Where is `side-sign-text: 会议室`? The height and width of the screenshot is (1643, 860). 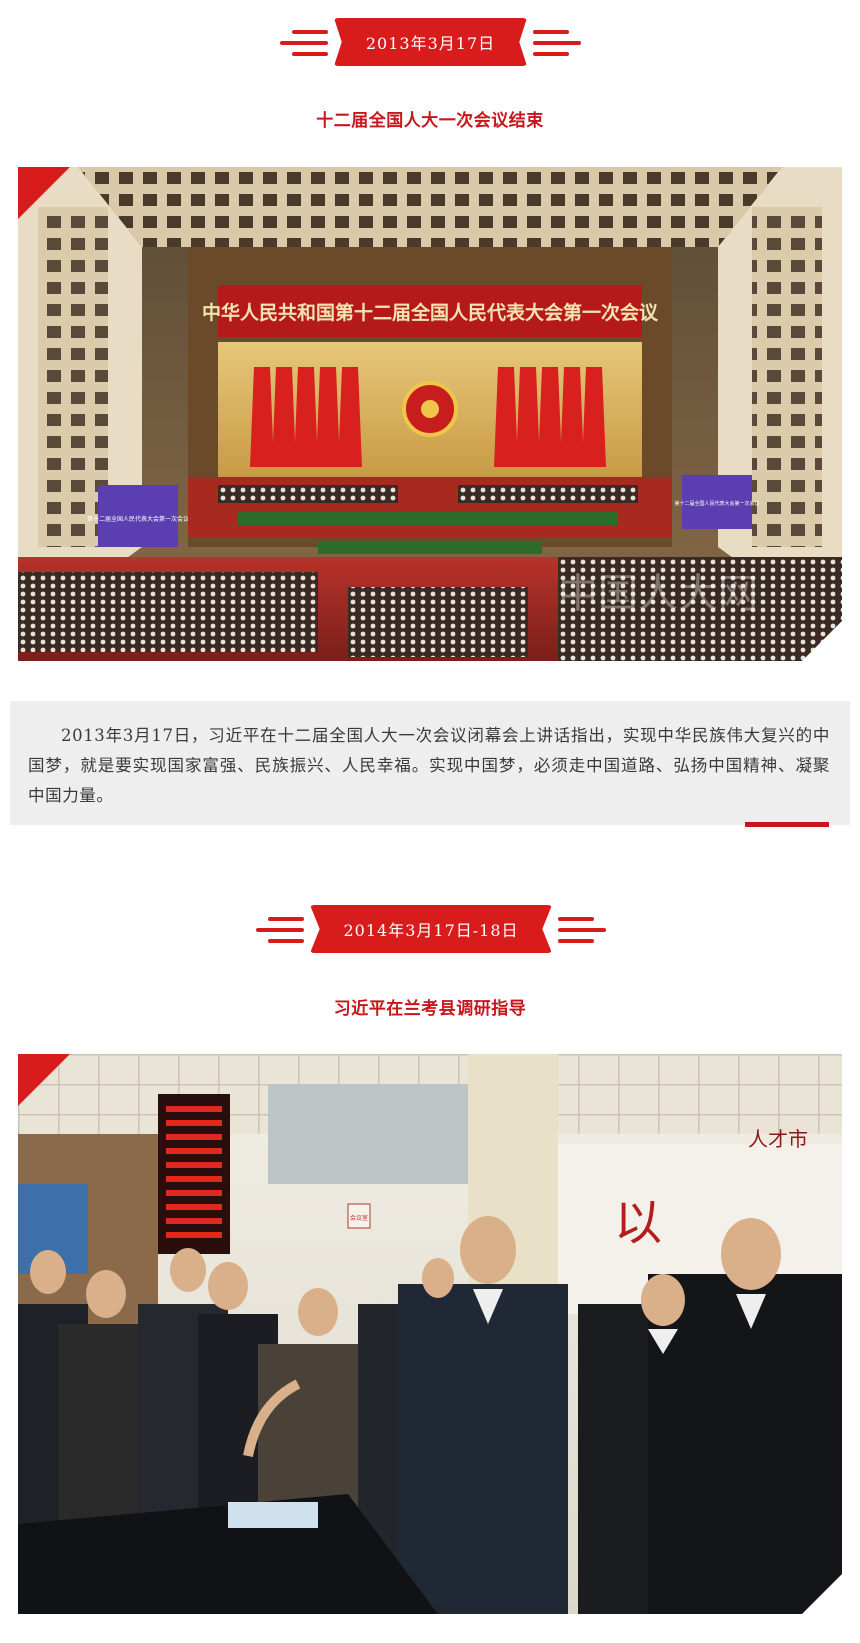
side-sign-text: 会议室 is located at coordinates (359, 1218).